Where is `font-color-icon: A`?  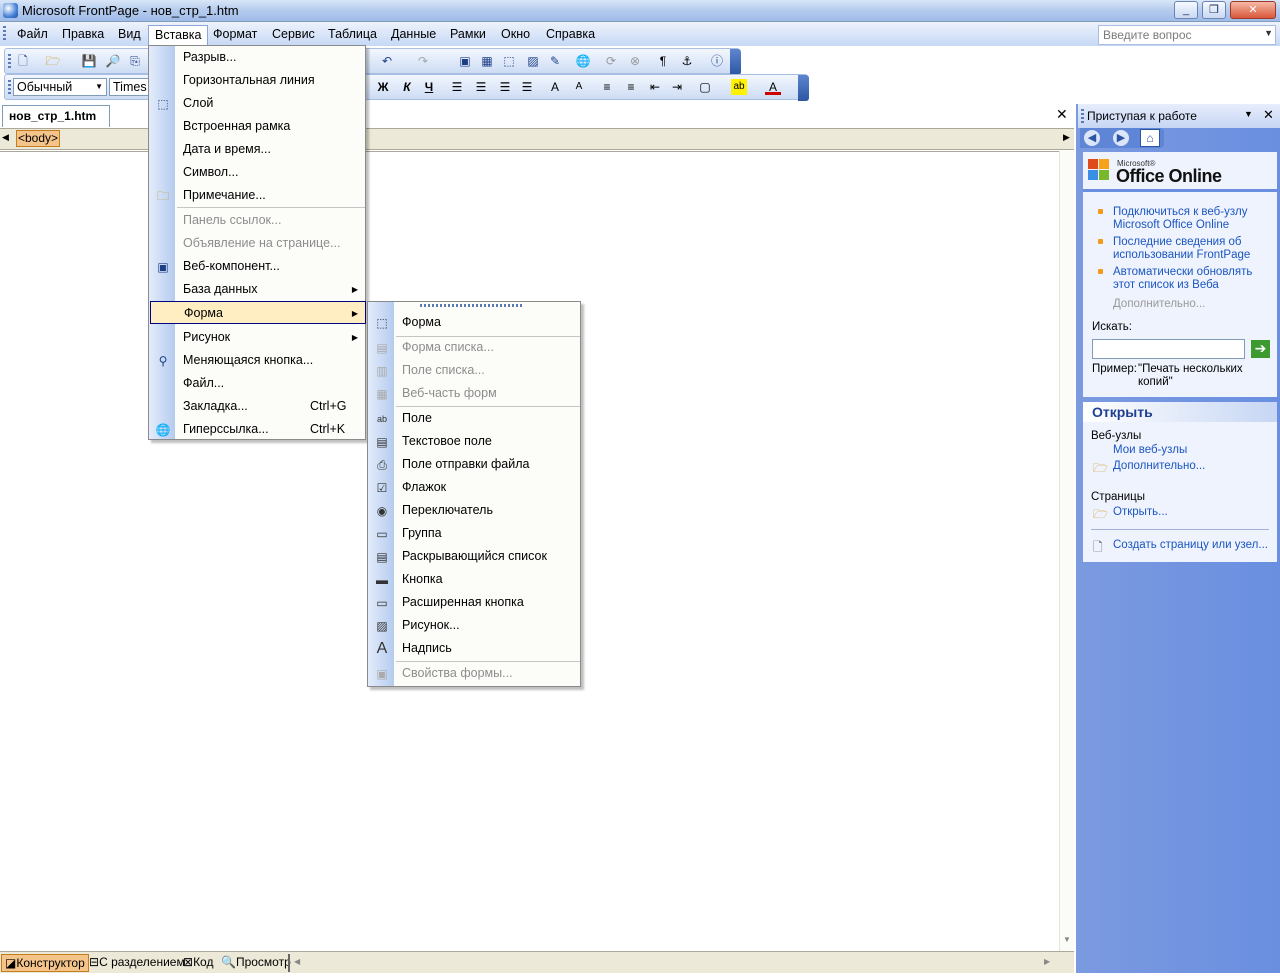
font-color-icon: A is located at coordinates (773, 87).